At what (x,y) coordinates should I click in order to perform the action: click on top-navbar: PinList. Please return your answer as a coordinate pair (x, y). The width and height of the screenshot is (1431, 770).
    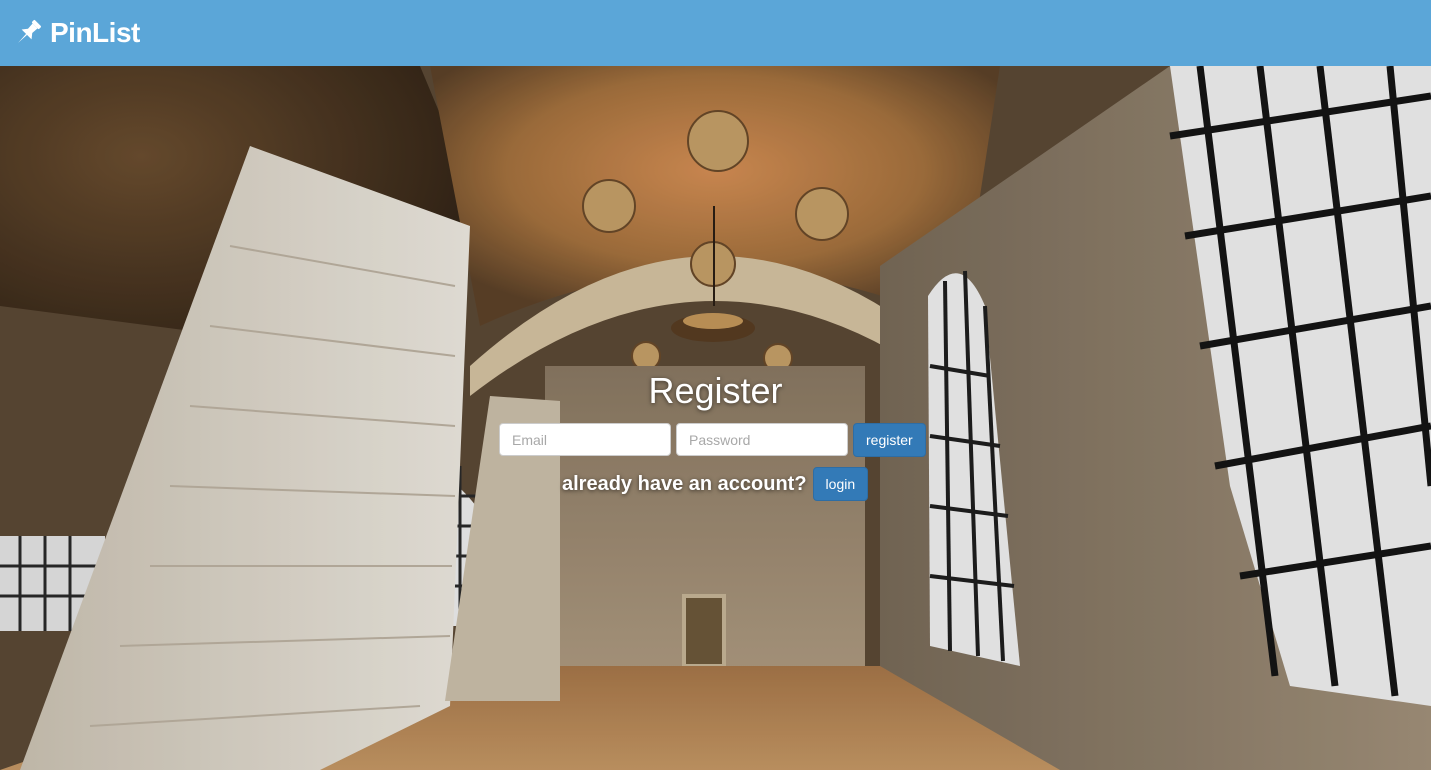
    Looking at the image, I should click on (715, 33).